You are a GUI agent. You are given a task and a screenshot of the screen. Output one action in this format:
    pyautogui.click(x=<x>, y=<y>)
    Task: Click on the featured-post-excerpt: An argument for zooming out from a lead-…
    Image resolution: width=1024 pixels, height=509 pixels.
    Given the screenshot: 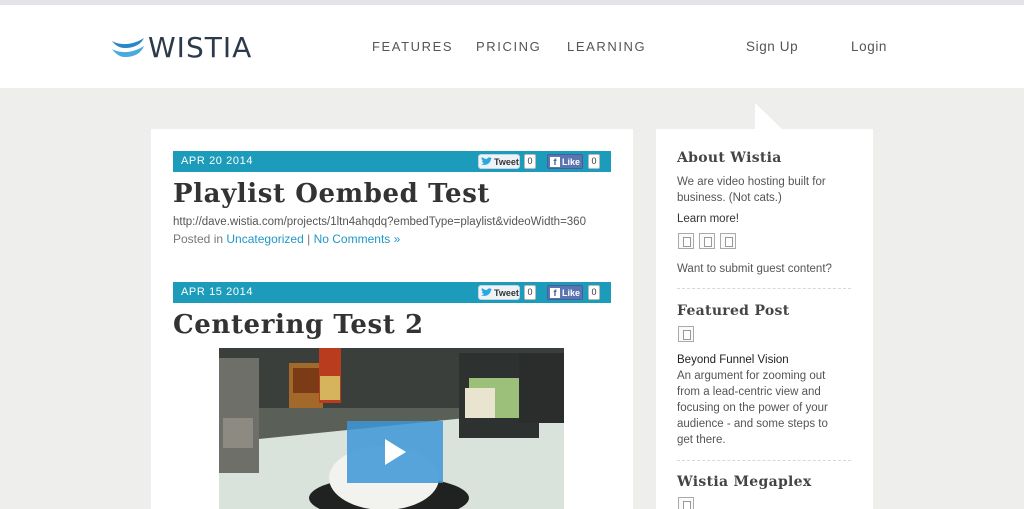 What is the action you would take?
    pyautogui.click(x=752, y=408)
    